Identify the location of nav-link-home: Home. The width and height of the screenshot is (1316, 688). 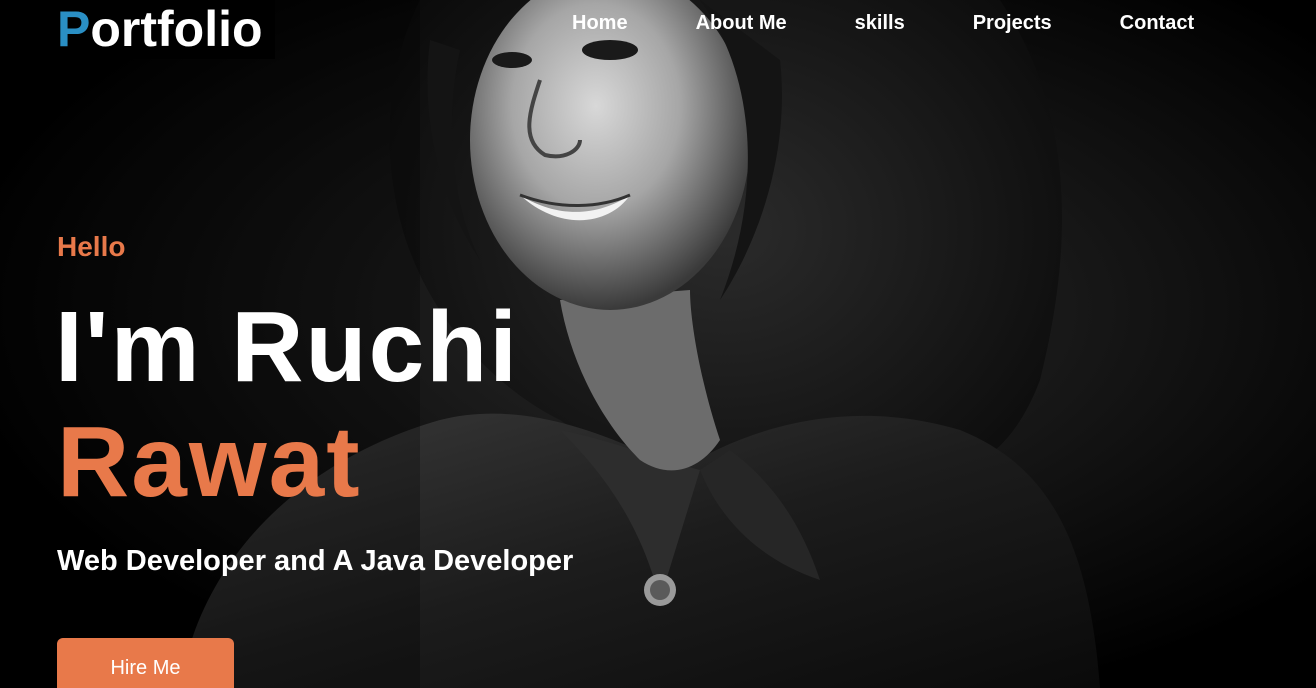
(600, 23).